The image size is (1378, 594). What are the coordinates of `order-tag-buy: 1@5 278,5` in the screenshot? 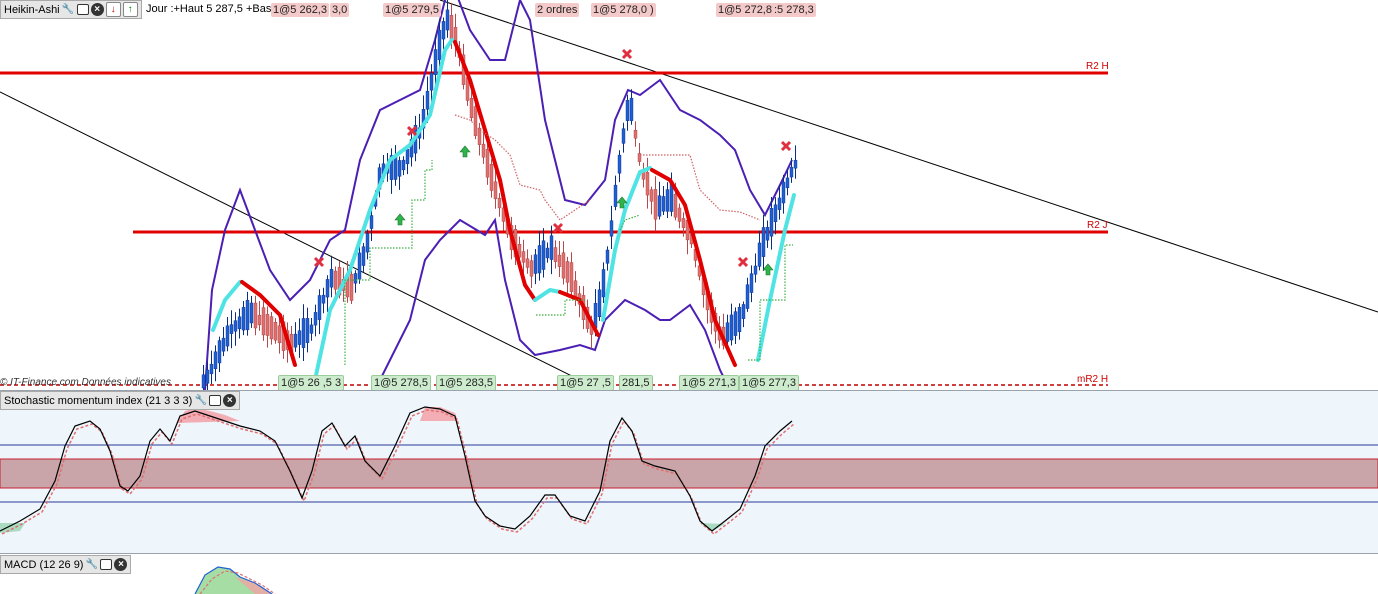 It's located at (401, 382).